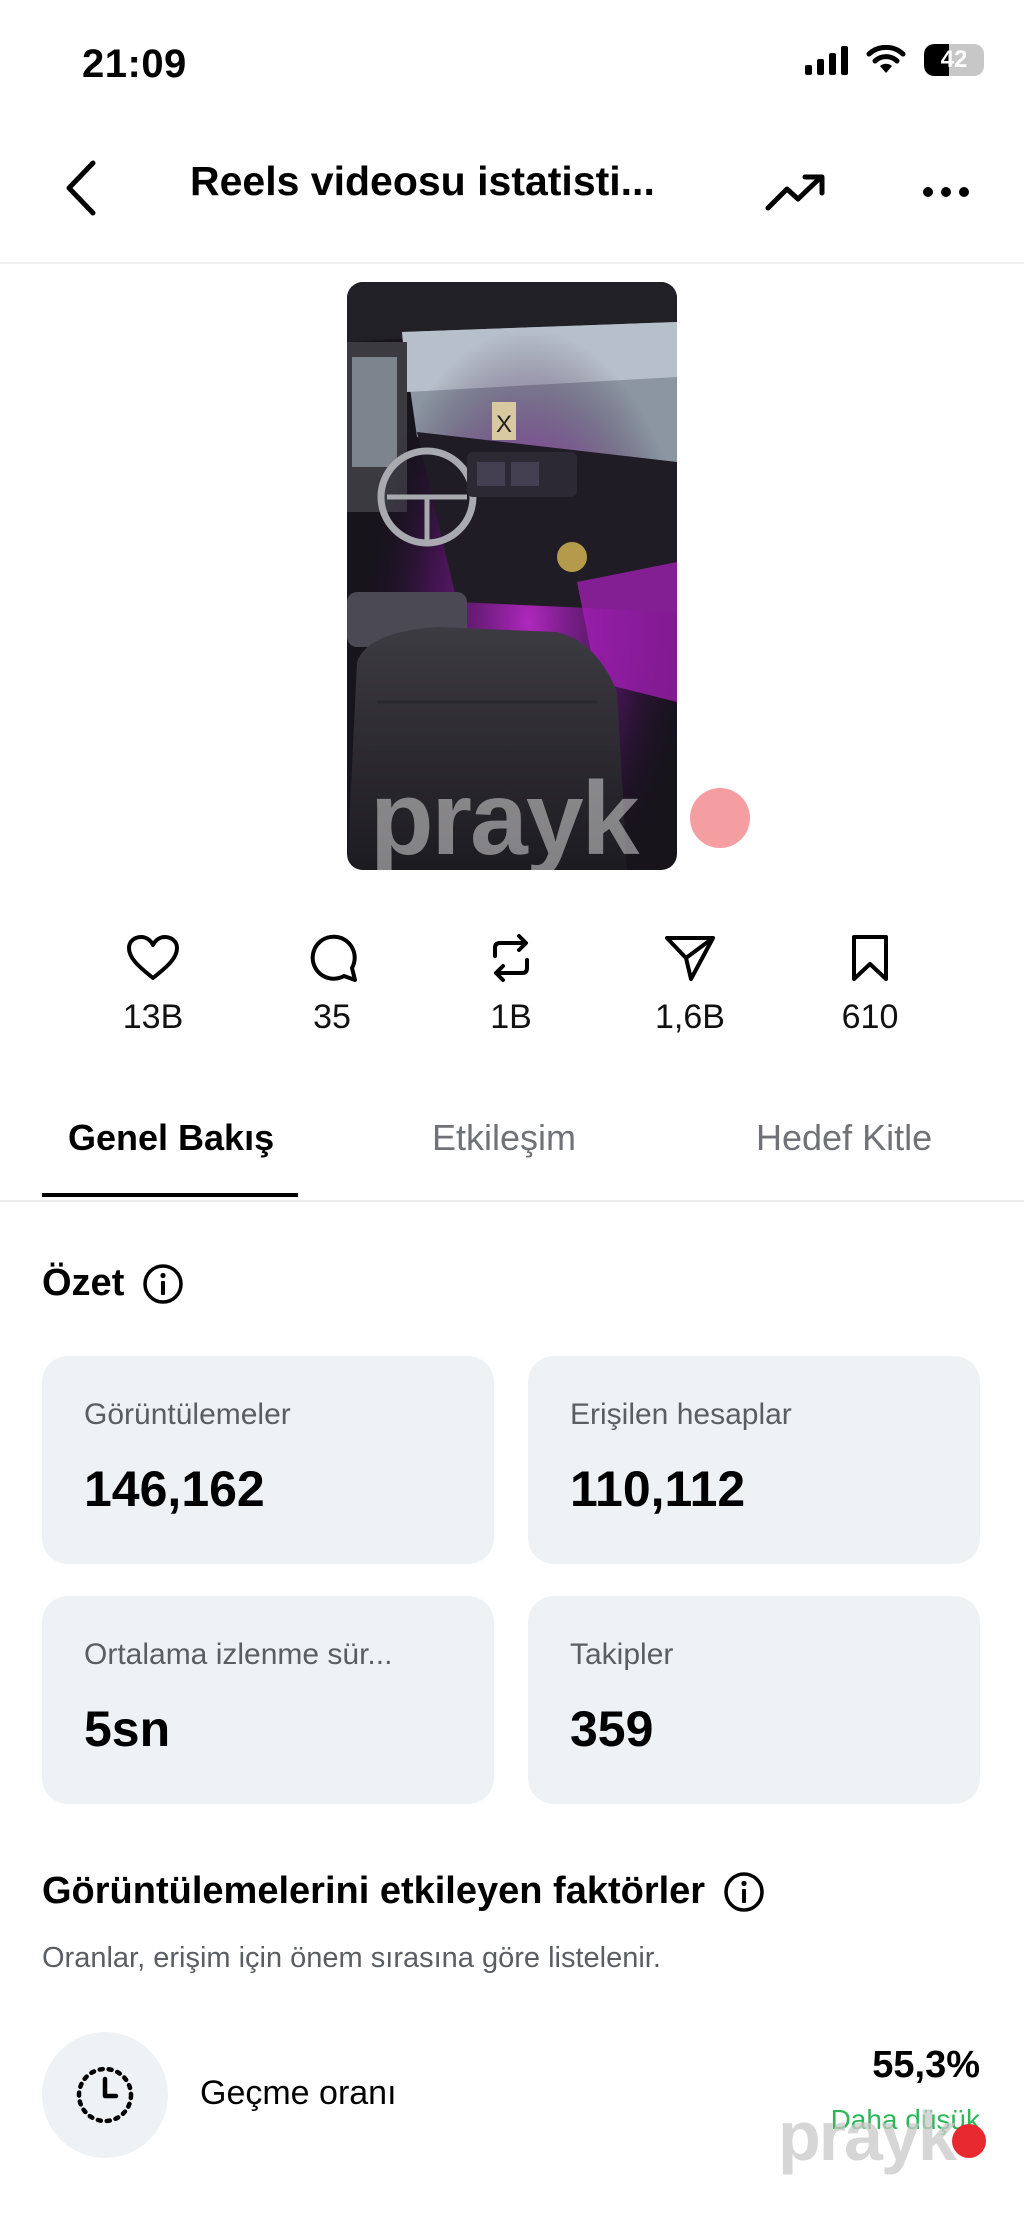 The height and width of the screenshot is (2216, 1024). I want to click on share-icon, so click(690, 958).